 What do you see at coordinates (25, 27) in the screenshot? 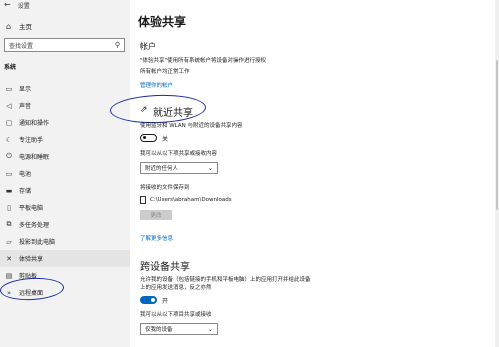
I see `home-label: 主页` at bounding box center [25, 27].